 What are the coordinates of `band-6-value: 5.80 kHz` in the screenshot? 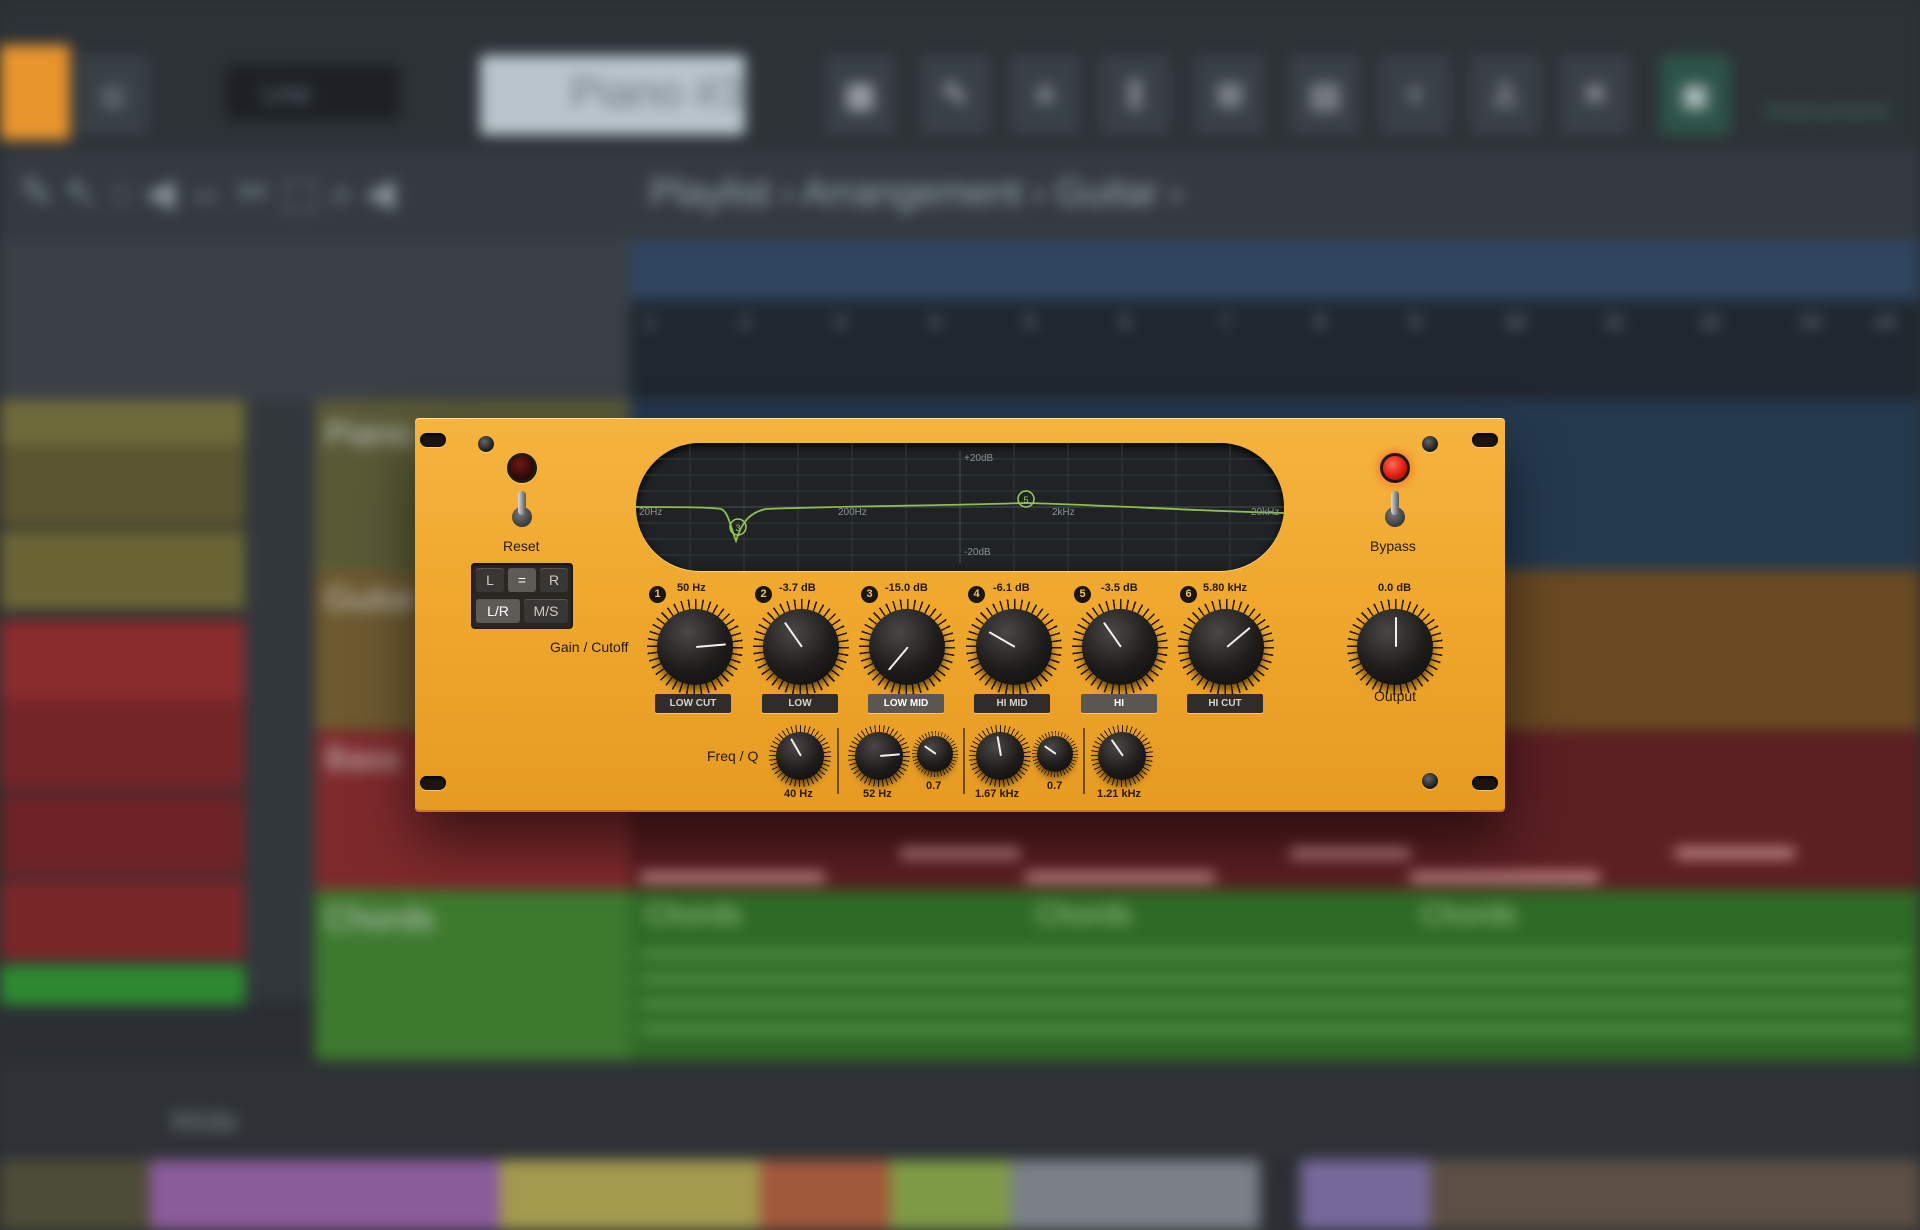 It's located at (1225, 588).